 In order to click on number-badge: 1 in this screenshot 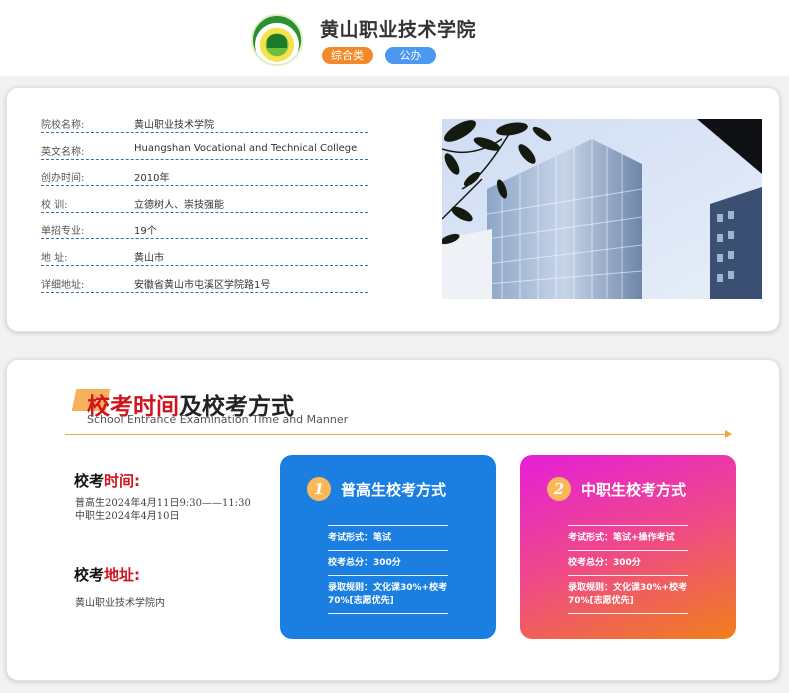, I will do `click(319, 489)`.